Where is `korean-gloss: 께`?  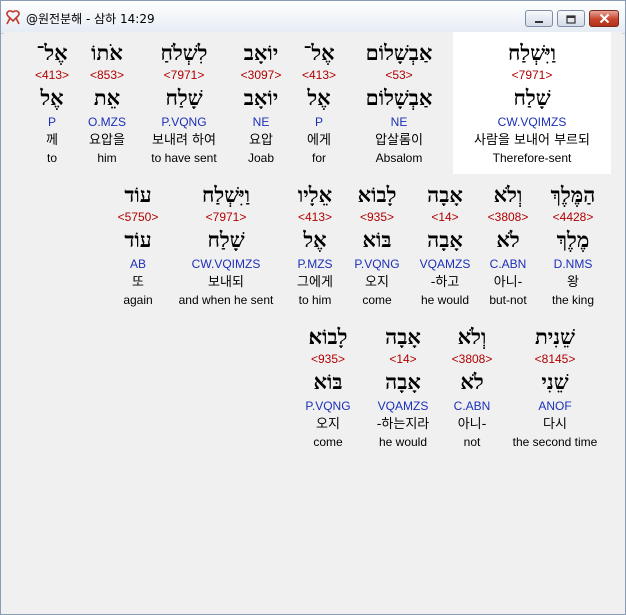
korean-gloss: 께 is located at coordinates (52, 140).